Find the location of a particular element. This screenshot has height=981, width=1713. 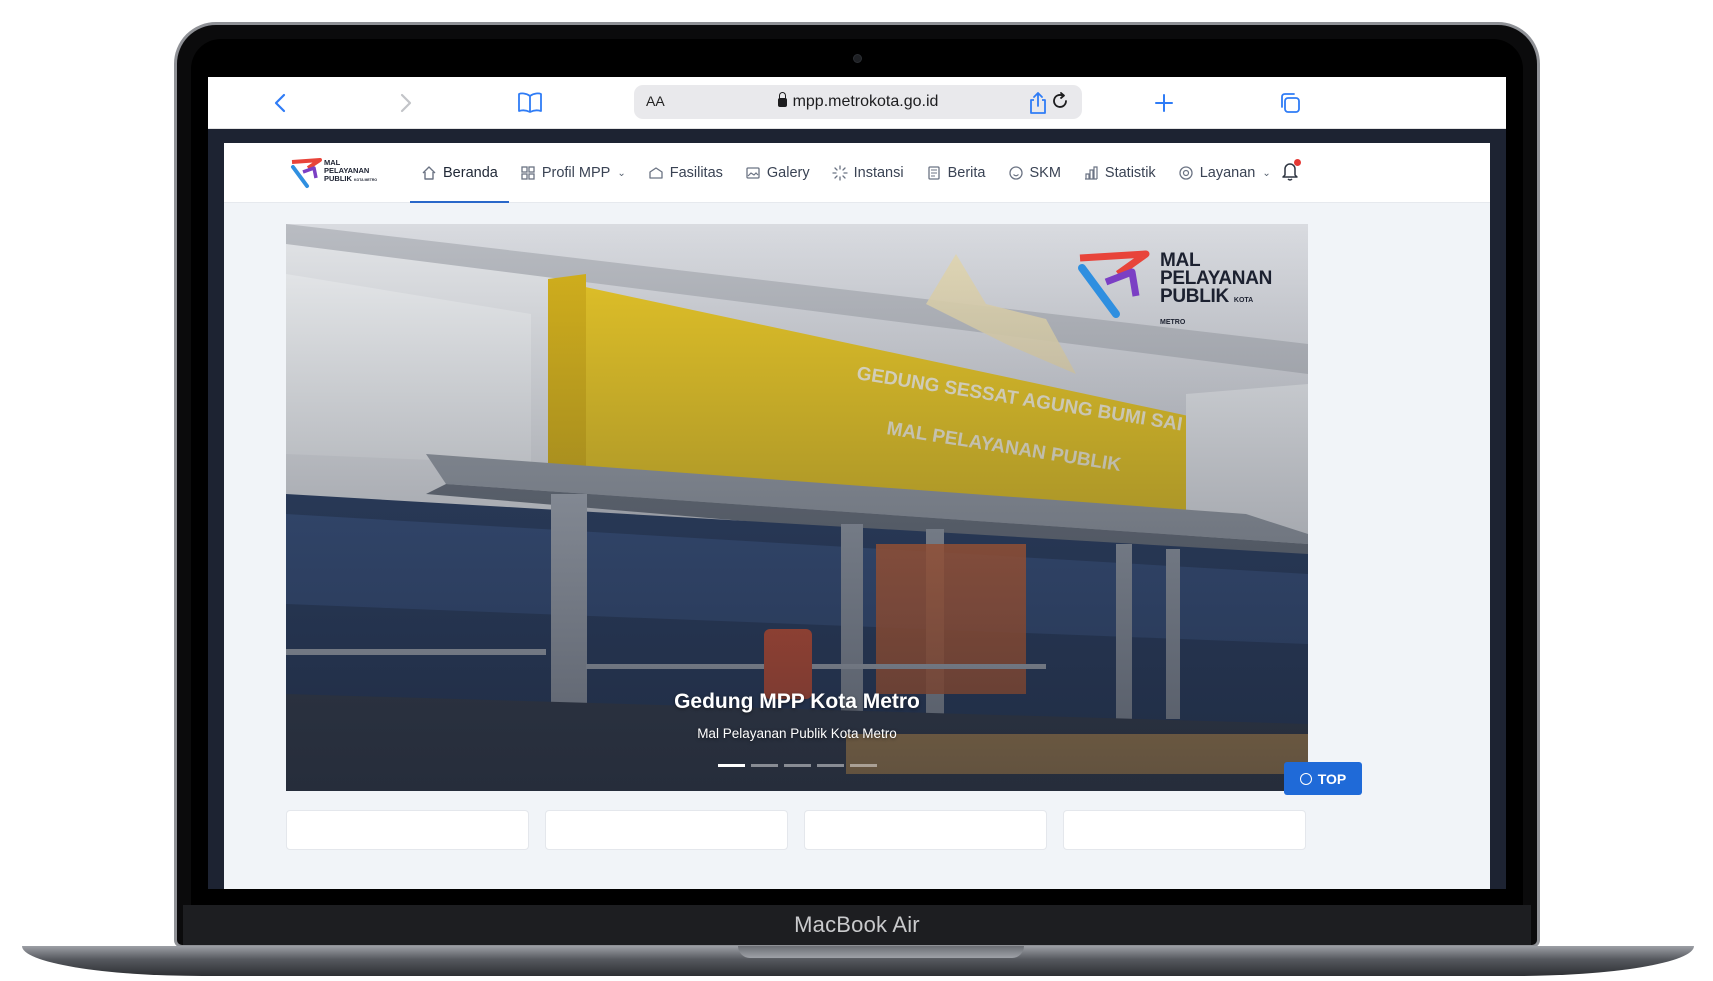

base-notch is located at coordinates (881, 952).